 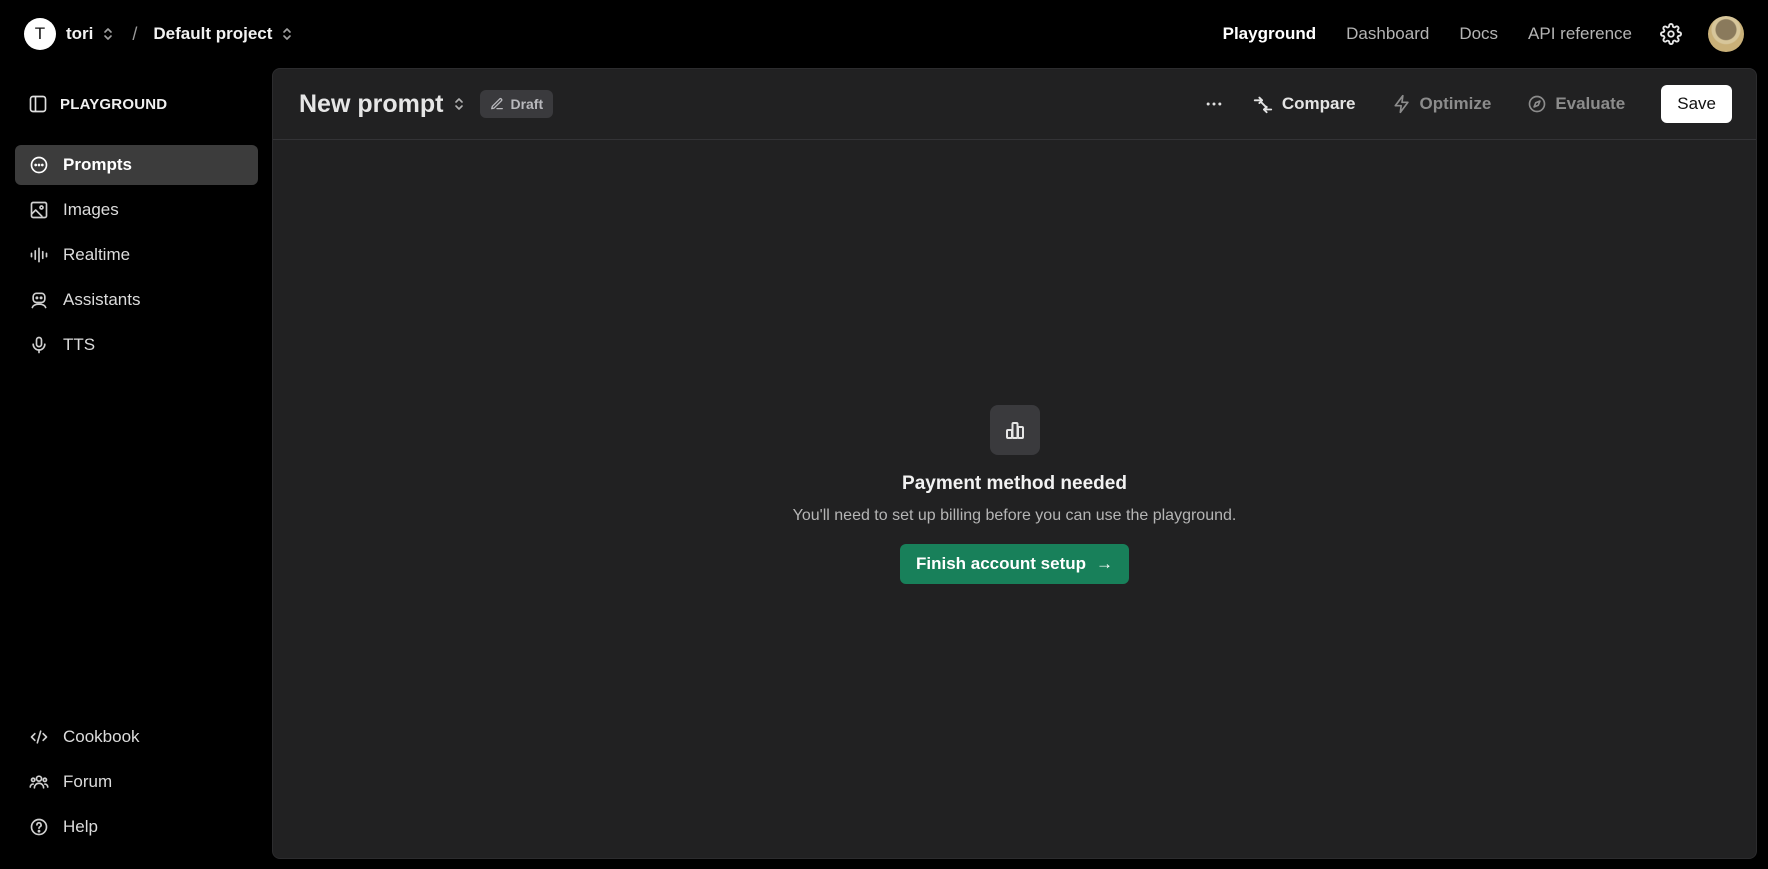 I want to click on user-avatar, so click(x=1726, y=34).